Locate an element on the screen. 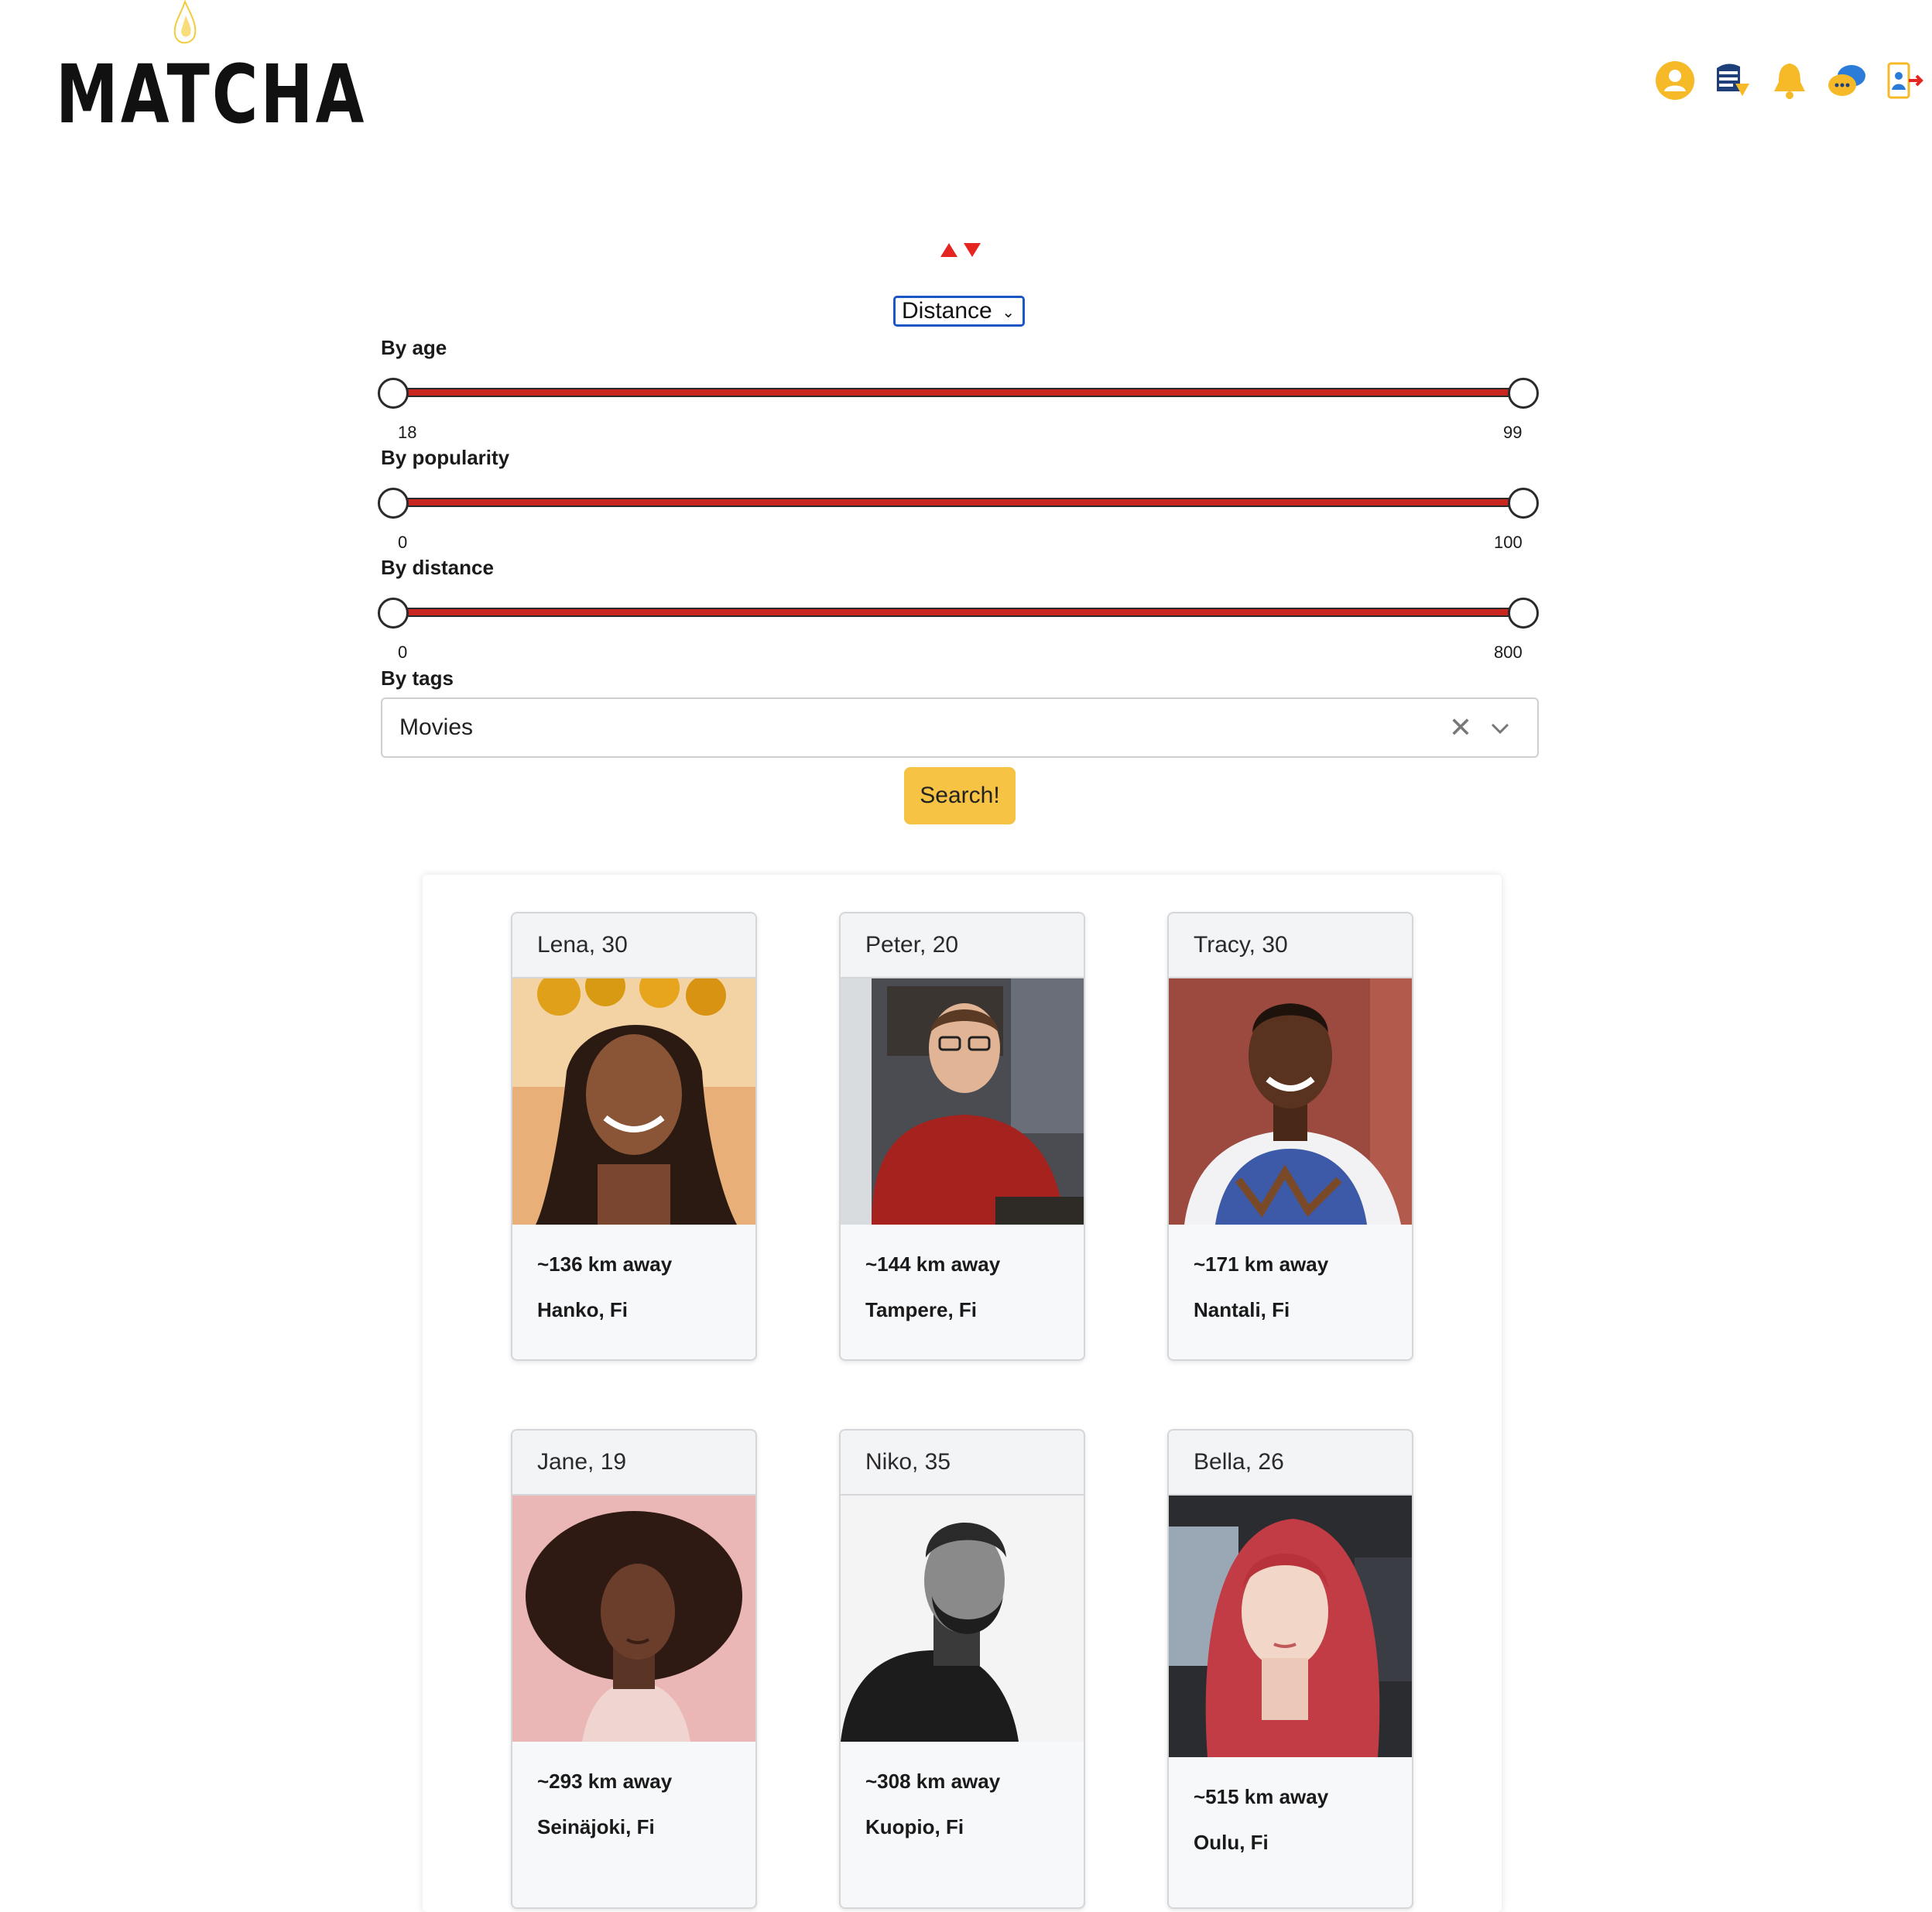 Image resolution: width=1932 pixels, height=1912 pixels. search-button: Search! is located at coordinates (960, 795).